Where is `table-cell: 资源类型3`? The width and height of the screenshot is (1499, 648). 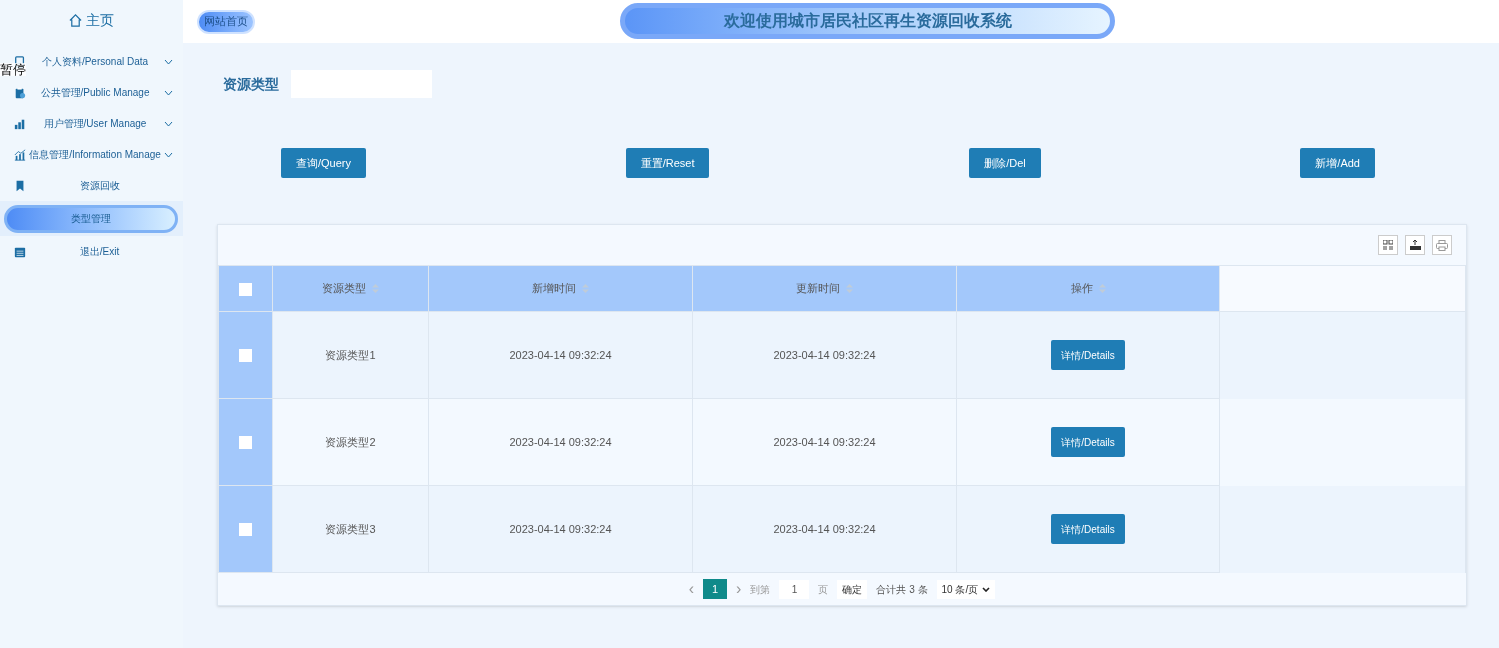
table-cell: 资源类型3 is located at coordinates (350, 528).